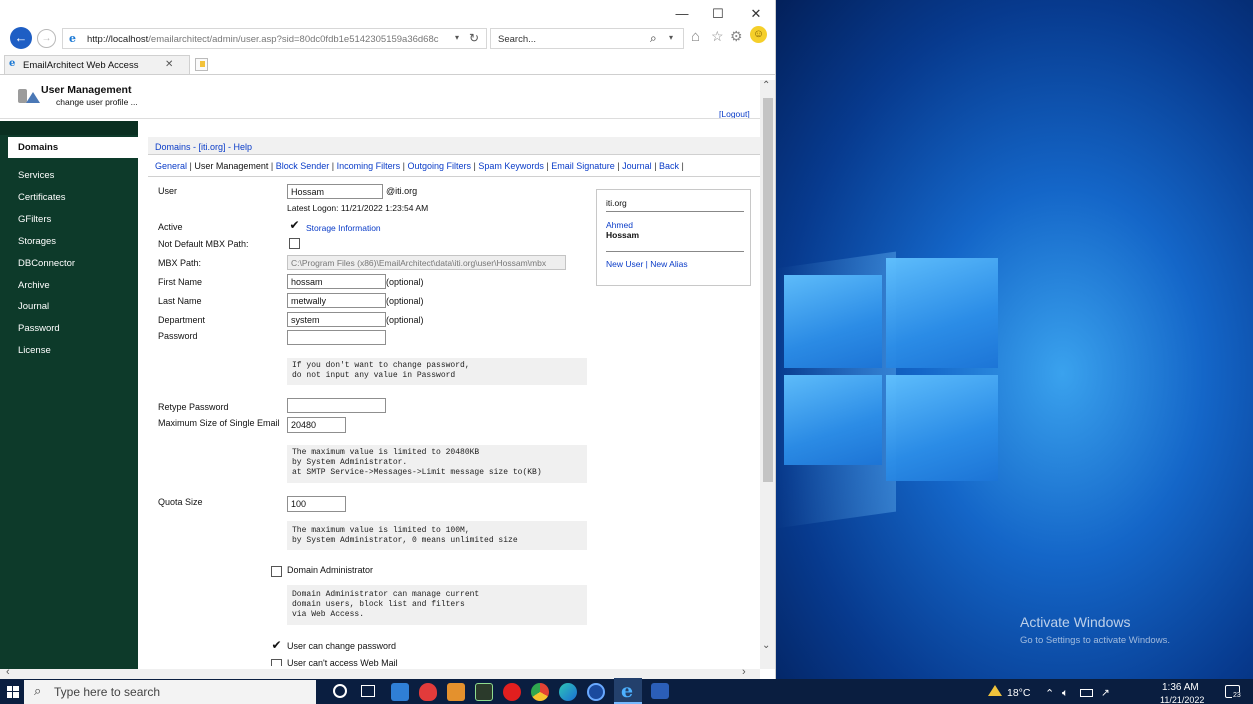 The width and height of the screenshot is (1253, 704). I want to click on word-icon, so click(660, 691).